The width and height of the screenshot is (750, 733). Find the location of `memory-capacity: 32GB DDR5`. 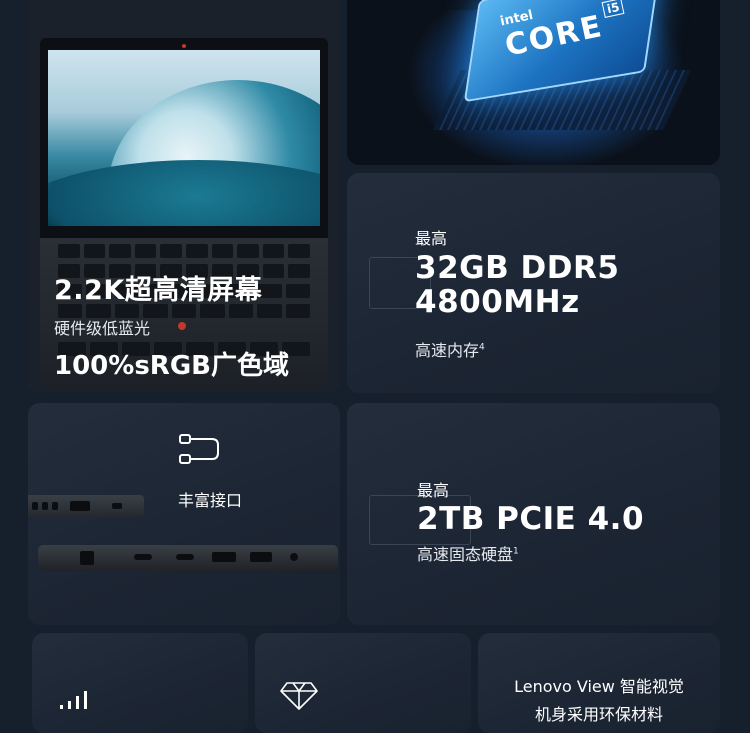

memory-capacity: 32GB DDR5 is located at coordinates (517, 268).